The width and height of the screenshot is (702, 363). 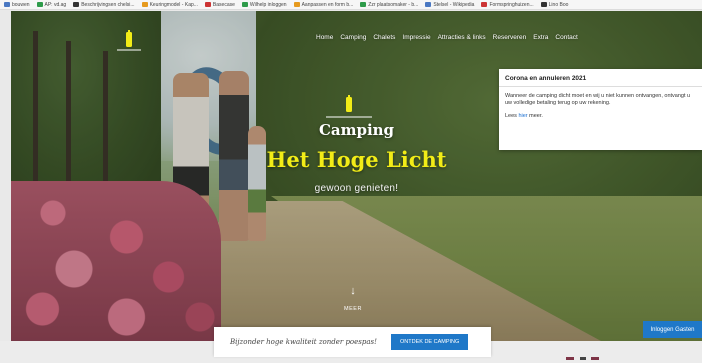 What do you see at coordinates (672, 329) in the screenshot?
I see `guest-login-button: Inloggen Gasten` at bounding box center [672, 329].